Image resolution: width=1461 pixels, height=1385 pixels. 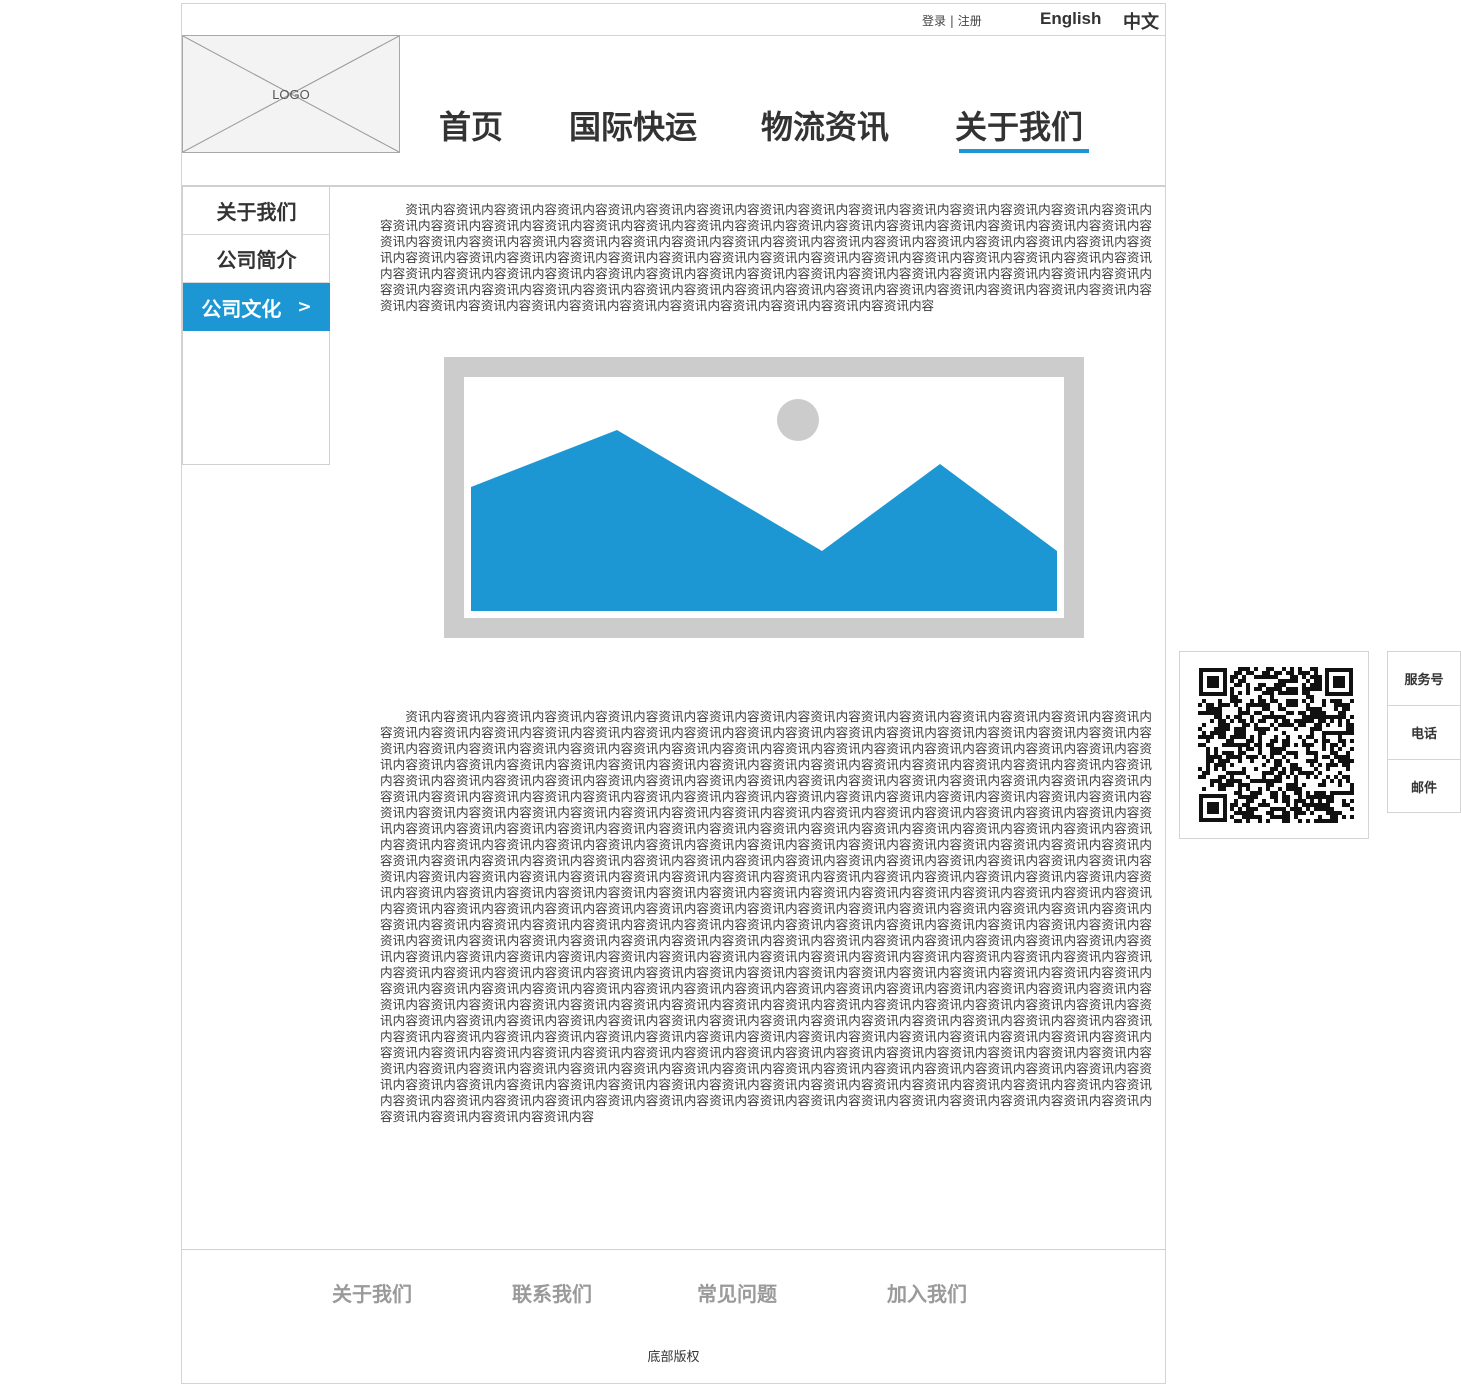 What do you see at coordinates (927, 1292) in the screenshot?
I see `footer-link-join-us: 加入我们` at bounding box center [927, 1292].